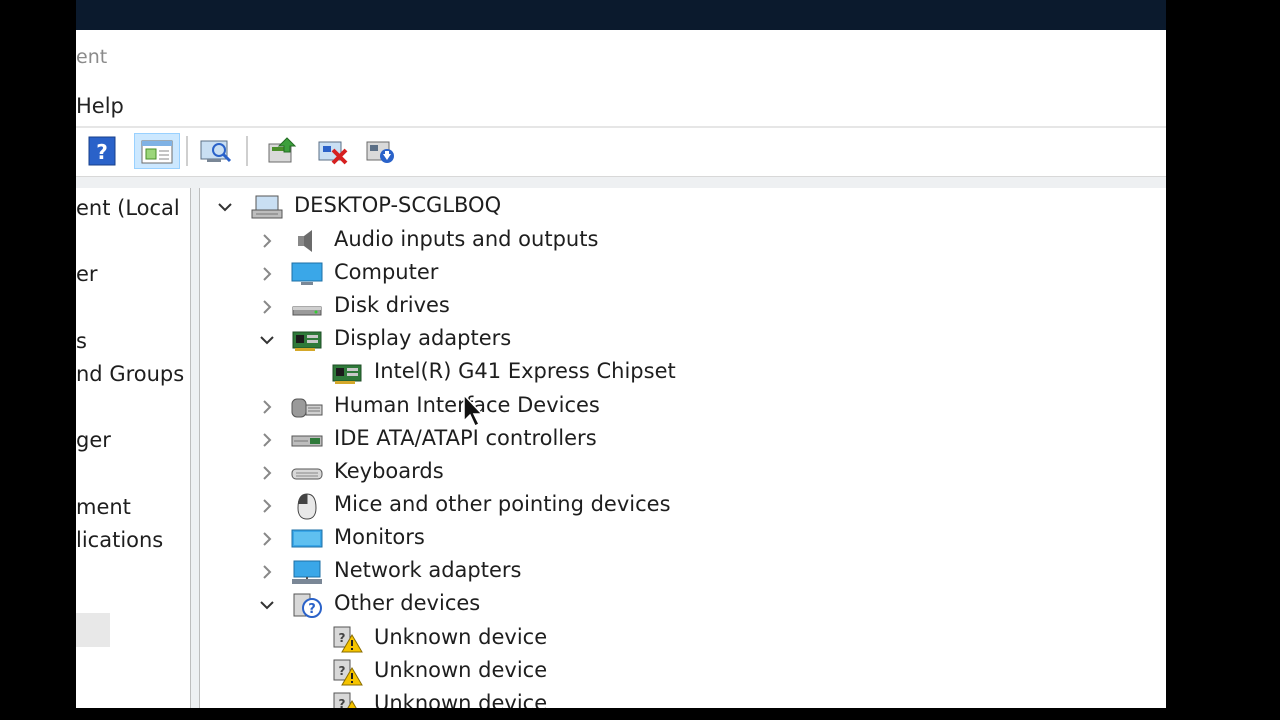 This screenshot has height=720, width=1280. Describe the element at coordinates (621, 58) in the screenshot. I see `title-bar: ent` at that location.